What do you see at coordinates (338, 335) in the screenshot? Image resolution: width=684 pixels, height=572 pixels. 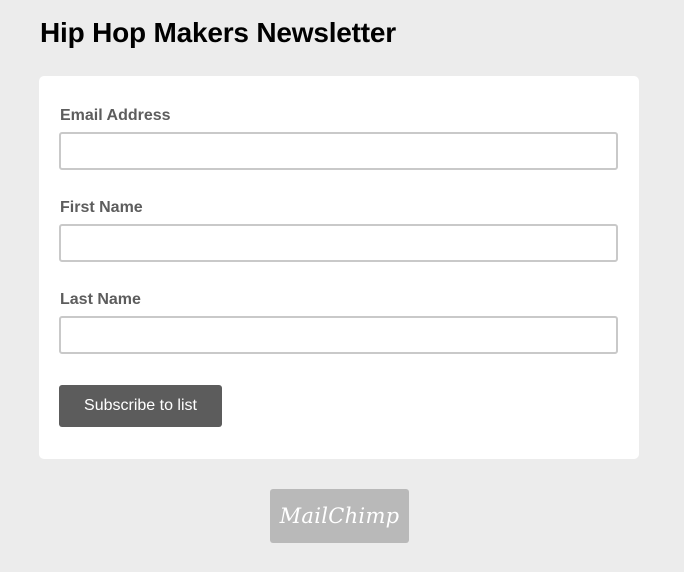 I see `last-name-field` at bounding box center [338, 335].